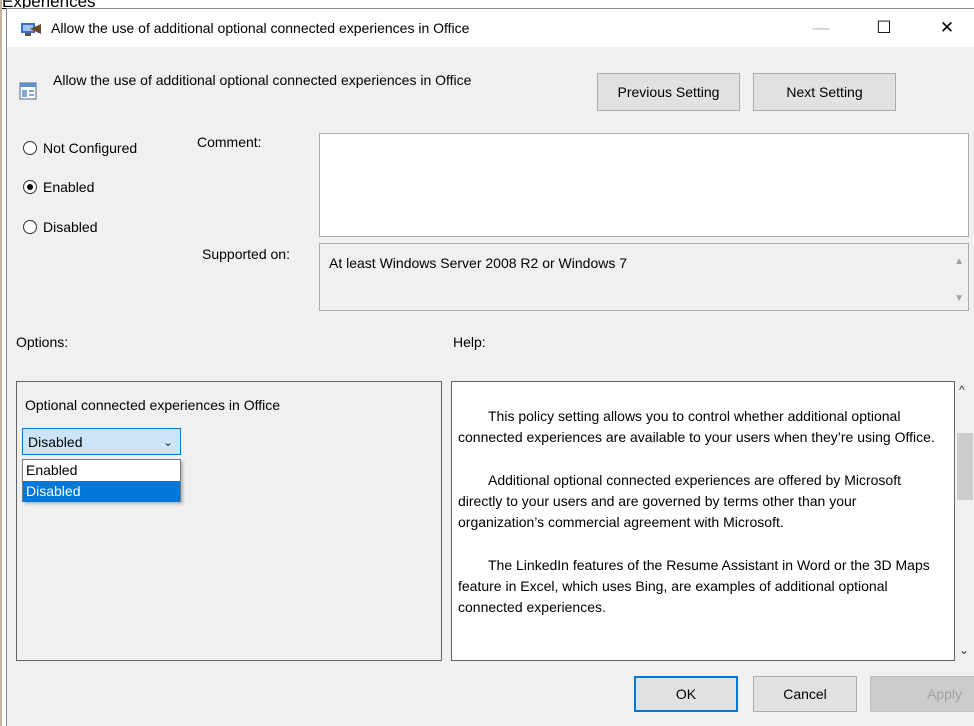  I want to click on scroll-up-icon: ▲, so click(959, 261).